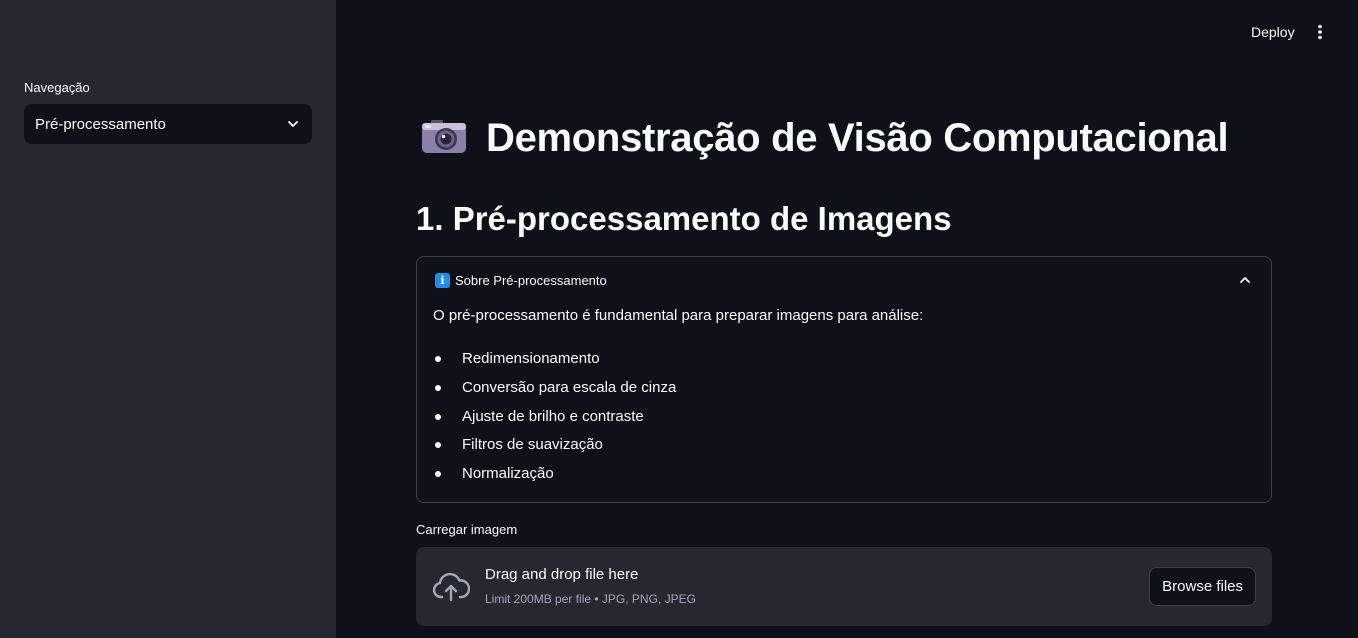 Image resolution: width=1358 pixels, height=638 pixels. I want to click on list-item: Conversão para escala de cinza, so click(554, 390).